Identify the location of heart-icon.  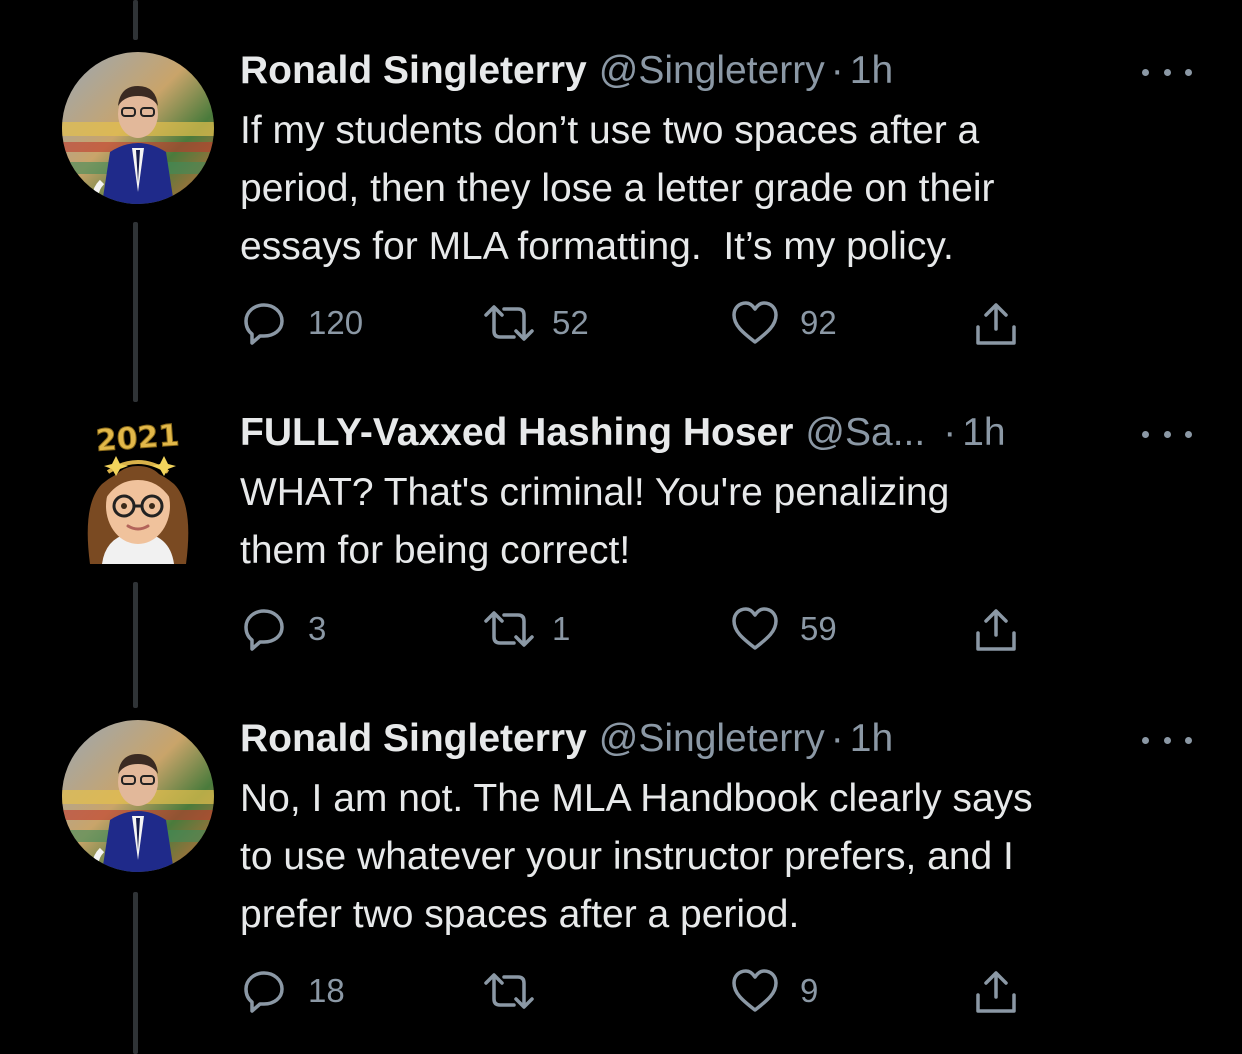
(755, 990).